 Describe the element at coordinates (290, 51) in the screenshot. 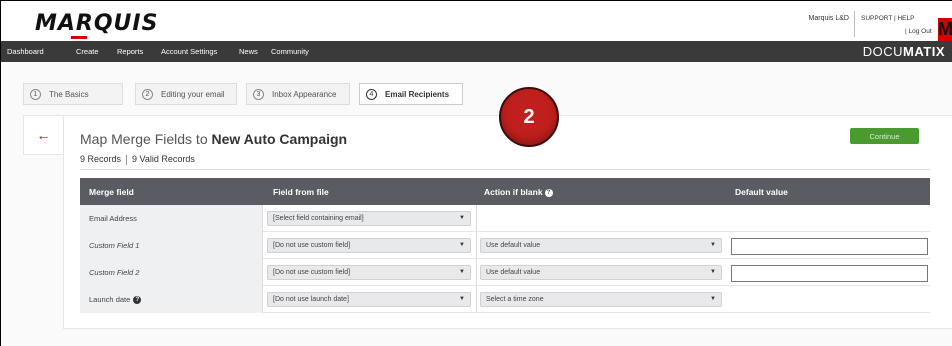

I see `nav-community: Community` at that location.